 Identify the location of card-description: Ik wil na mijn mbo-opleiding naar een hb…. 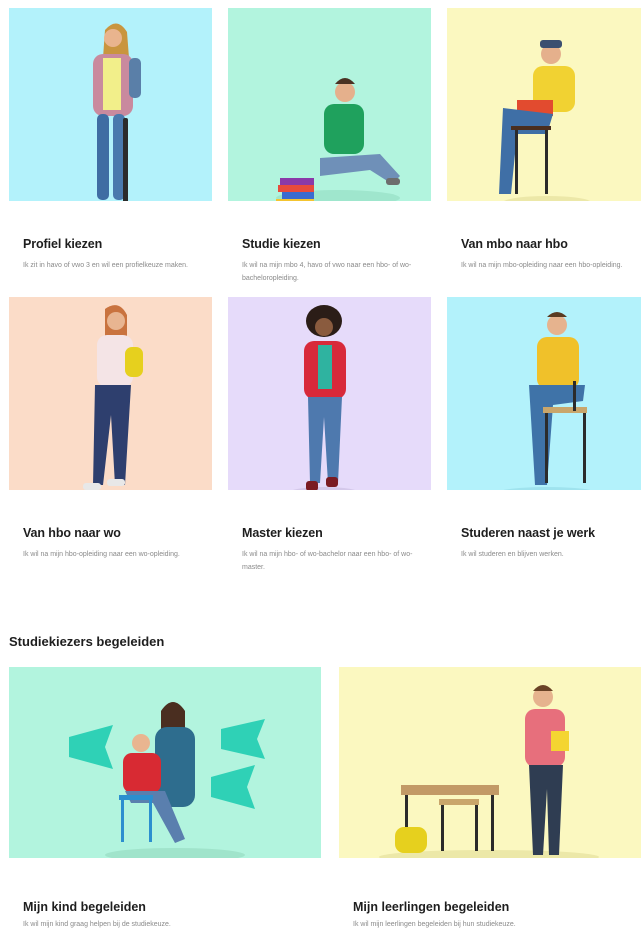
(542, 265).